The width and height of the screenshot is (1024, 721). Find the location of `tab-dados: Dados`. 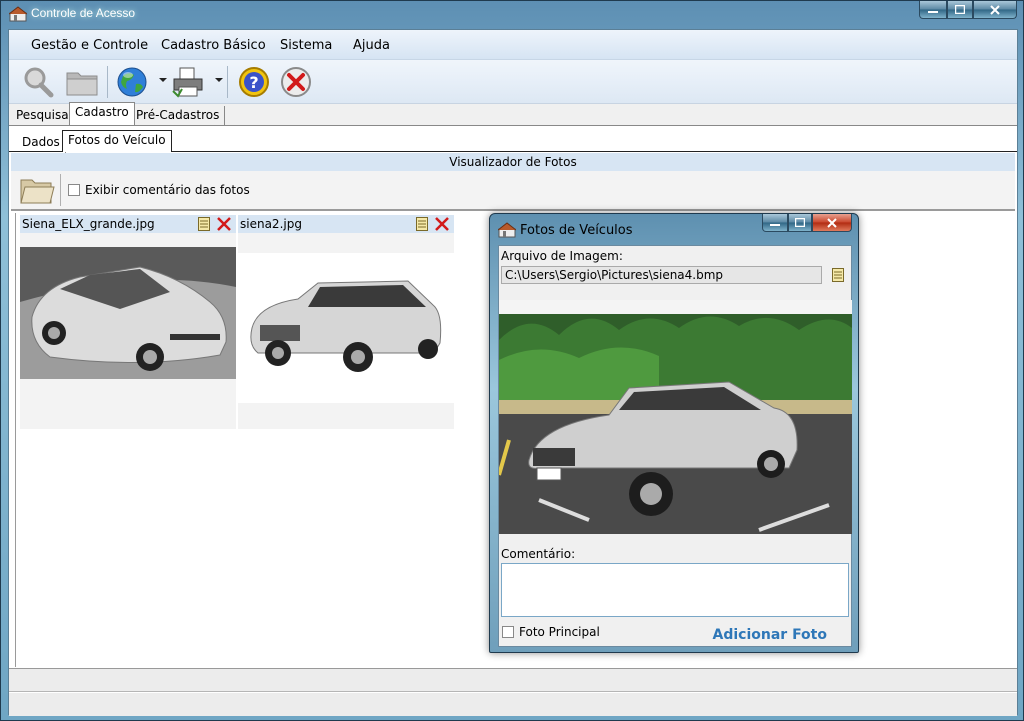

tab-dados: Dados is located at coordinates (41, 143).